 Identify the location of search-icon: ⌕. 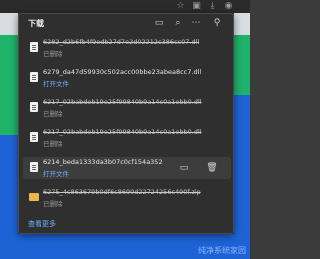
(178, 23).